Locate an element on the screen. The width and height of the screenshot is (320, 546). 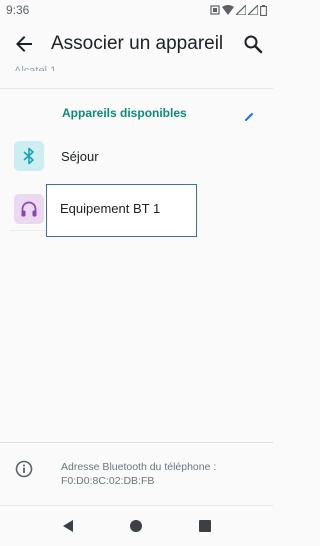
home-circle-icon is located at coordinates (136, 526).